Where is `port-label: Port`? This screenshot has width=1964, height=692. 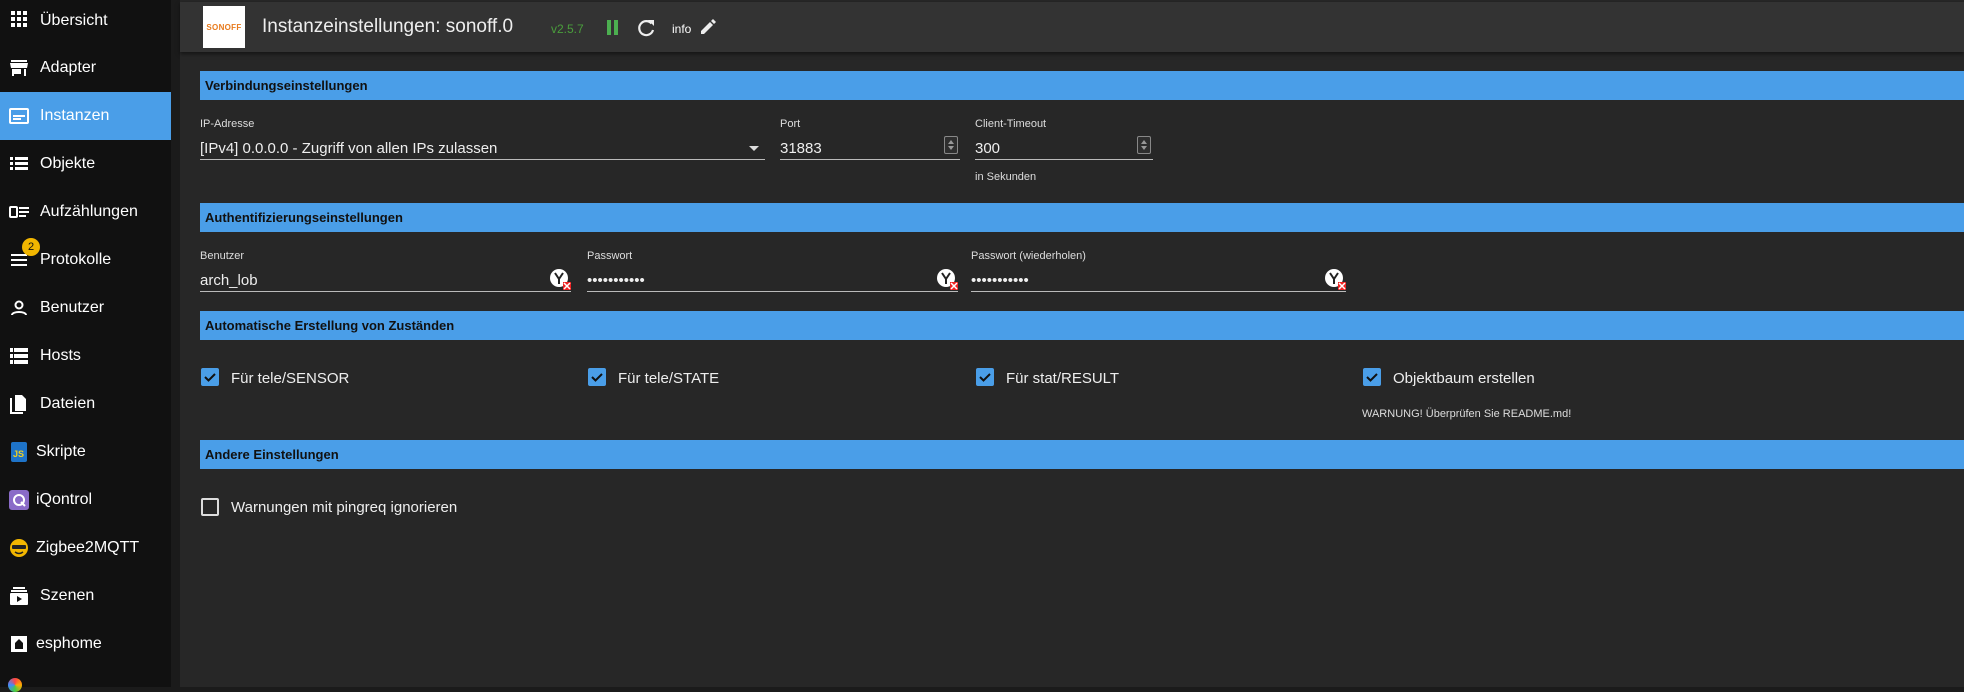 port-label: Port is located at coordinates (790, 124).